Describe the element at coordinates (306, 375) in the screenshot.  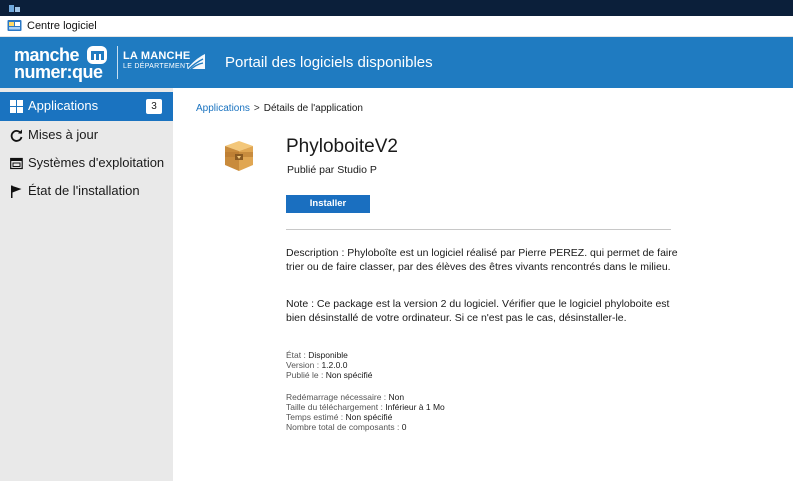
I see `meta-label: Publié le :` at that location.